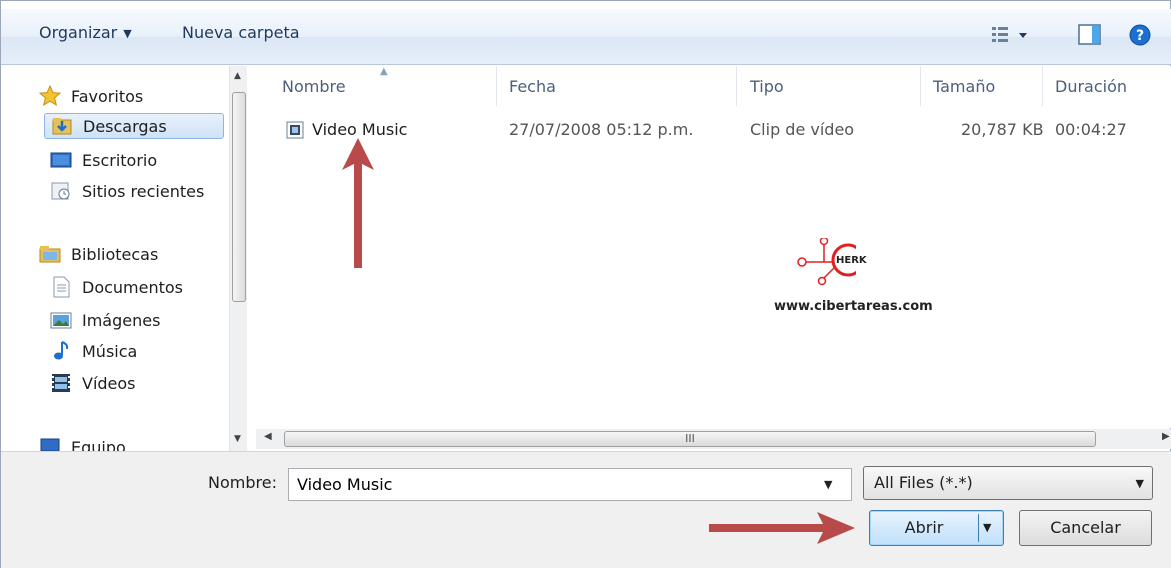 Image resolution: width=1171 pixels, height=568 pixels. I want to click on watermark-url: www.cibertareas.com, so click(853, 306).